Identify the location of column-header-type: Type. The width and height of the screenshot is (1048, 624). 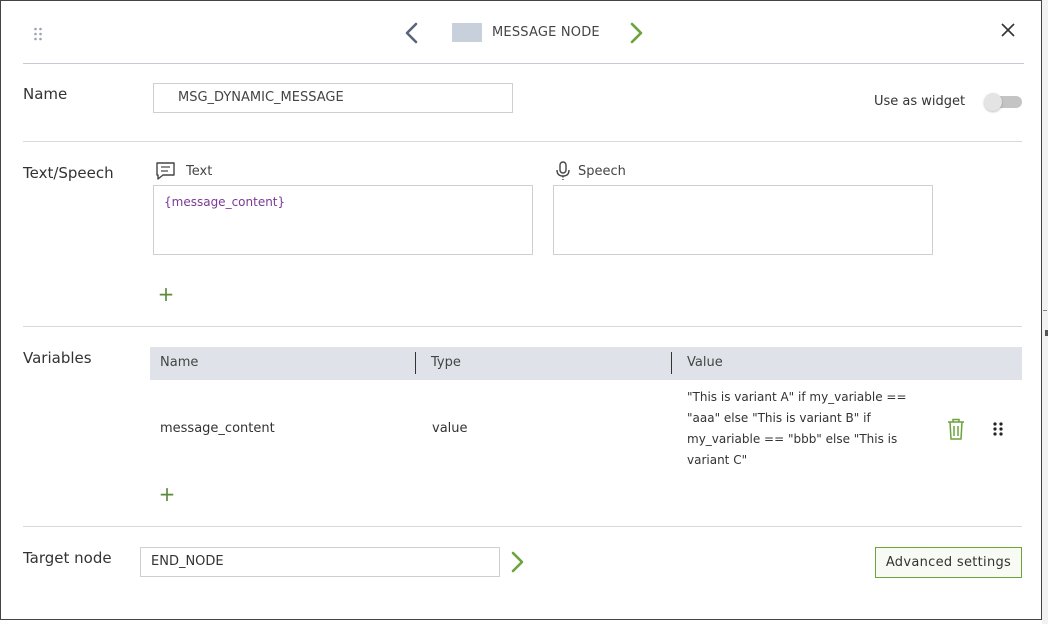
(446, 362).